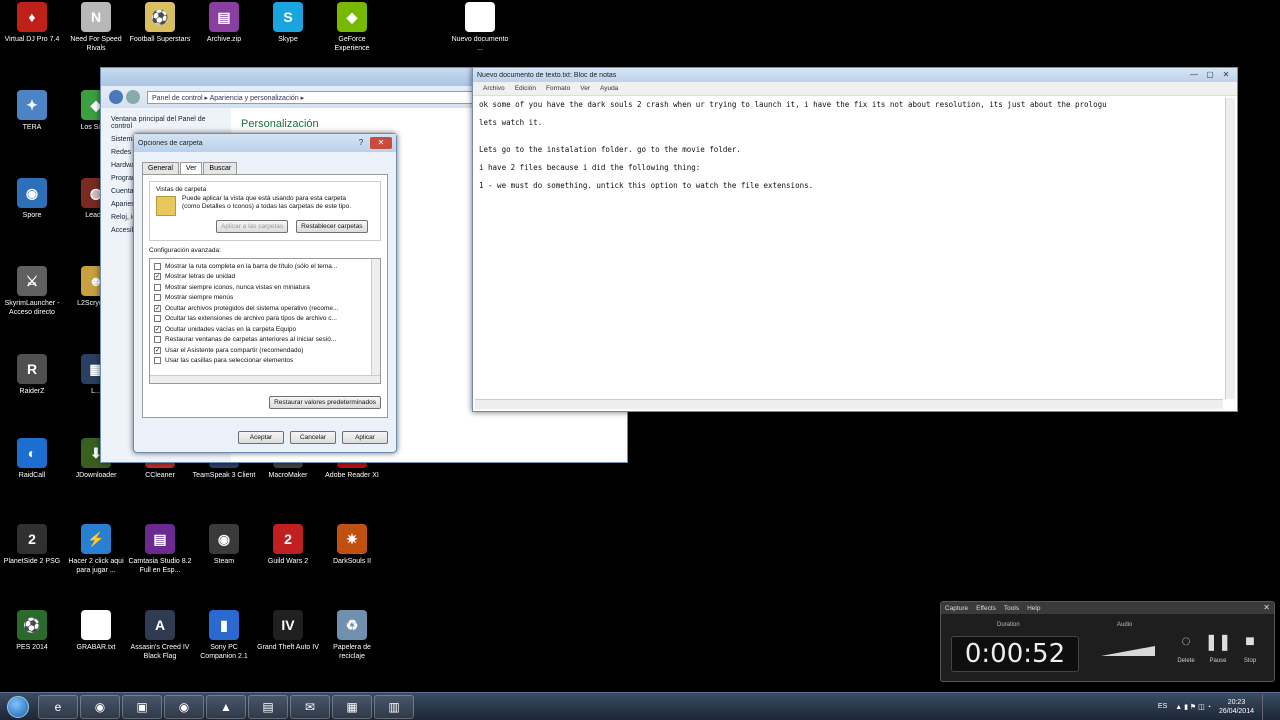 This screenshot has height=720, width=1280. What do you see at coordinates (849, 404) in the screenshot?
I see `notepad-horizontal-scrollbar` at bounding box center [849, 404].